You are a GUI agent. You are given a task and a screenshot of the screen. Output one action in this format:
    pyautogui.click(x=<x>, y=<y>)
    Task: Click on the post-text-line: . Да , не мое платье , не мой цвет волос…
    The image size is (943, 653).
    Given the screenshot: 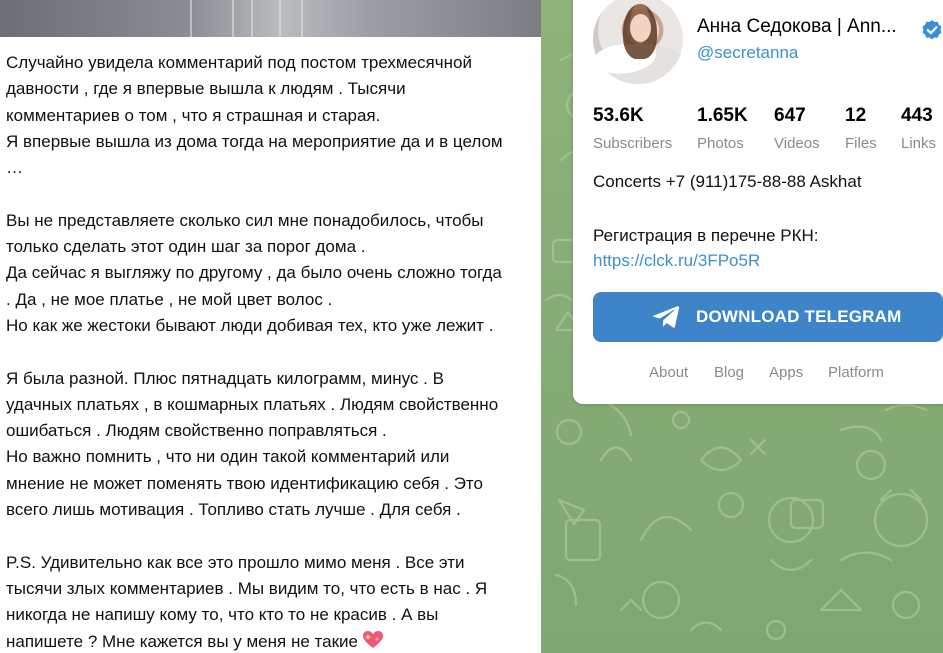 What is the action you would take?
    pyautogui.click(x=169, y=299)
    